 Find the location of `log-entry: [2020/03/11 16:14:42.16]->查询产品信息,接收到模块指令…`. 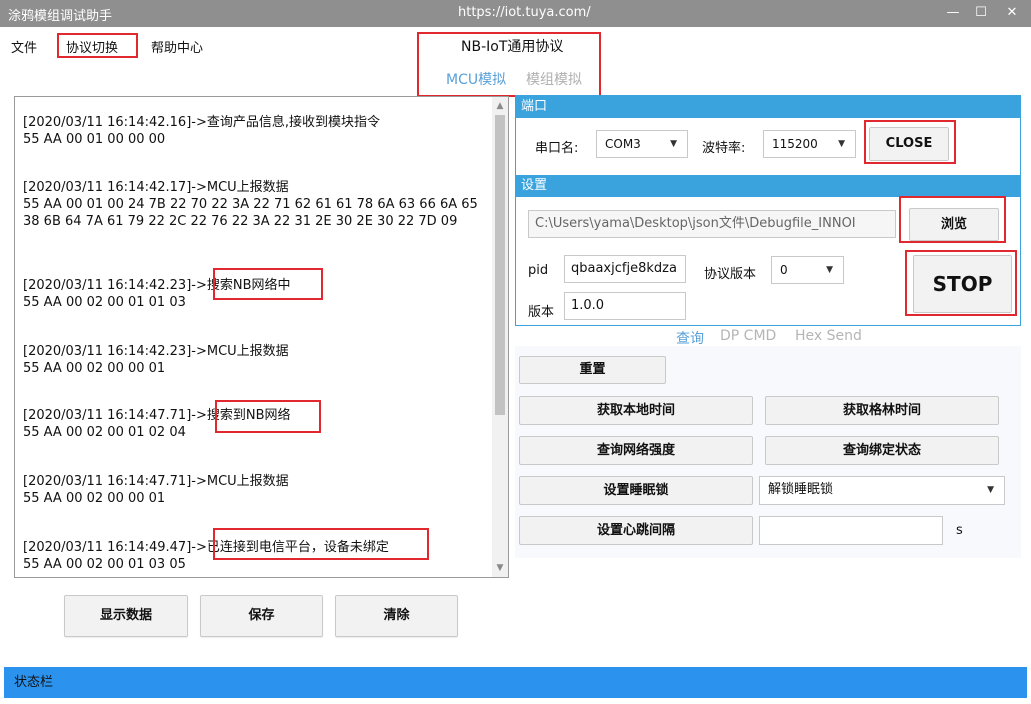

log-entry: [2020/03/11 16:14:42.16]->查询产品信息,接收到模块指令… is located at coordinates (257, 131).